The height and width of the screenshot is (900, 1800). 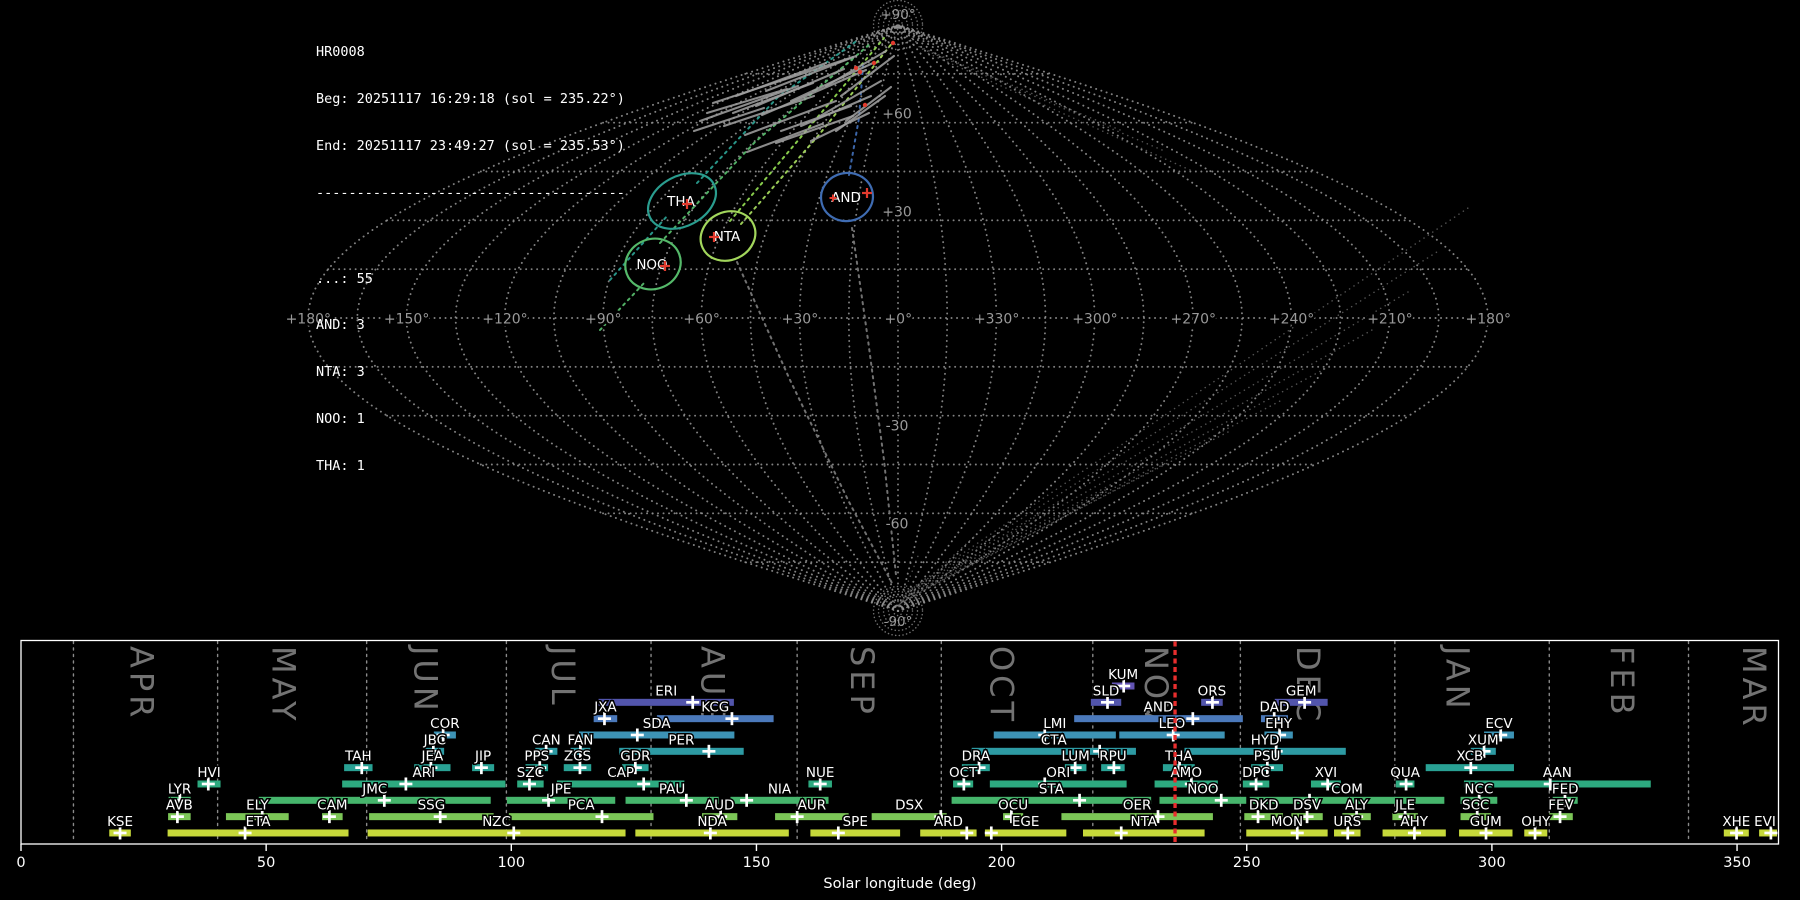 I want to click on shower-code-label: XVI, so click(x=1326, y=773).